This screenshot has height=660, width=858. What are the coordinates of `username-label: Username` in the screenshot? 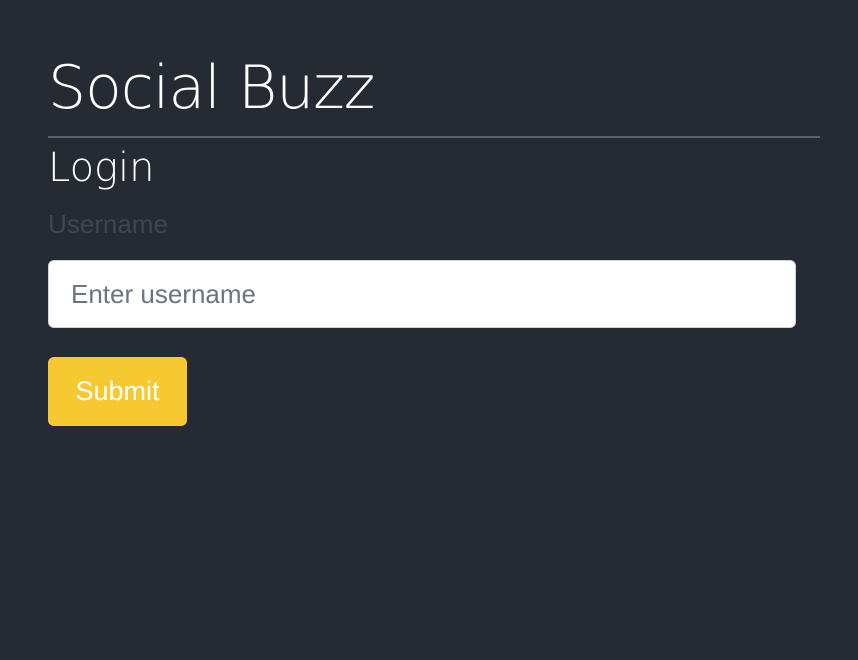 It's located at (108, 224).